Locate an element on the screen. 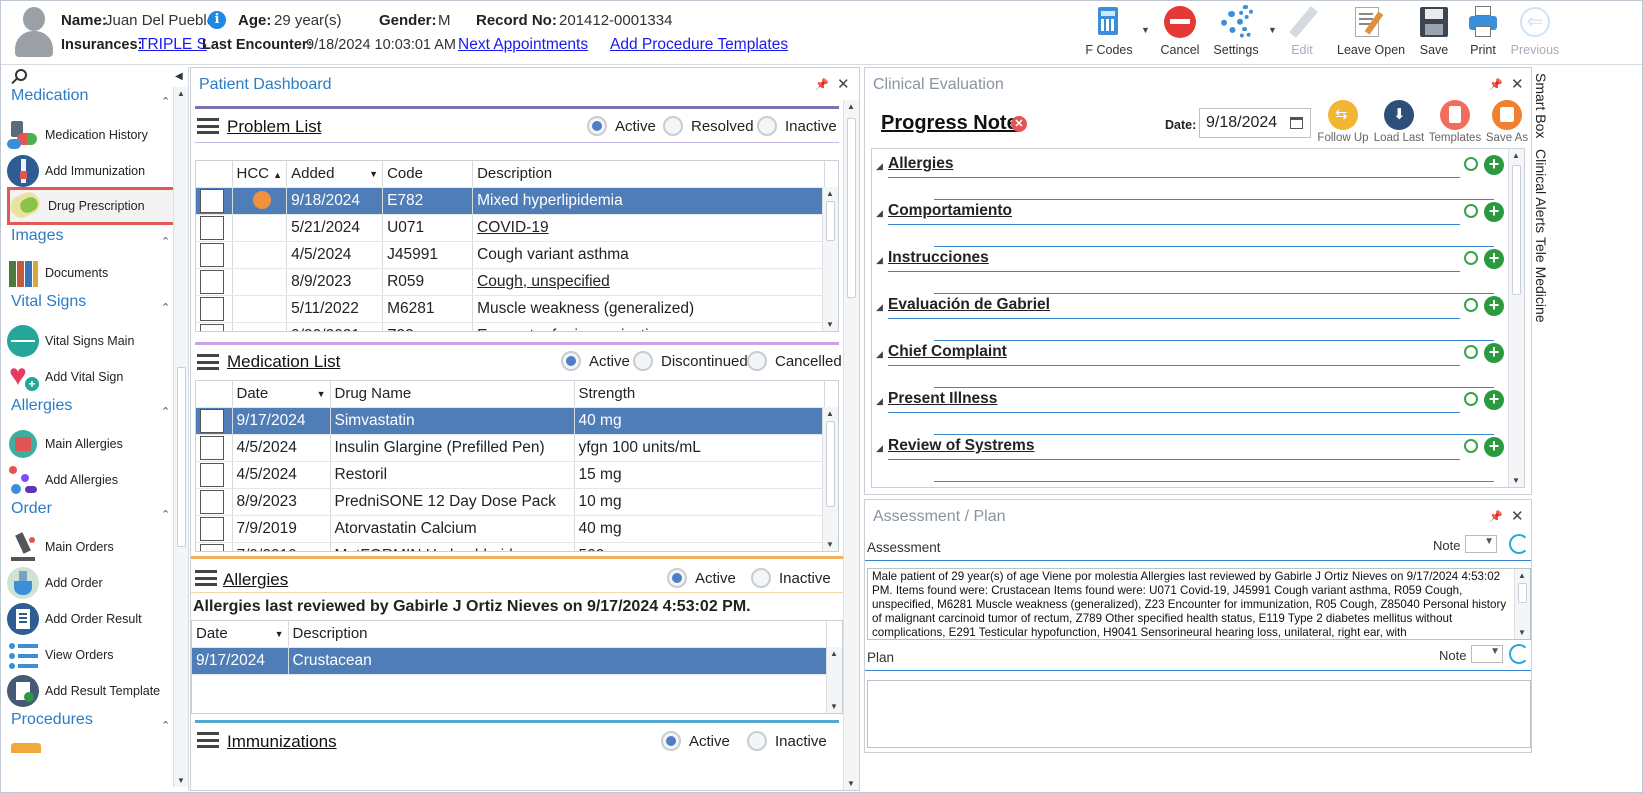 The height and width of the screenshot is (793, 1643). sidebar-item-add-order: Add Order is located at coordinates (97, 583).